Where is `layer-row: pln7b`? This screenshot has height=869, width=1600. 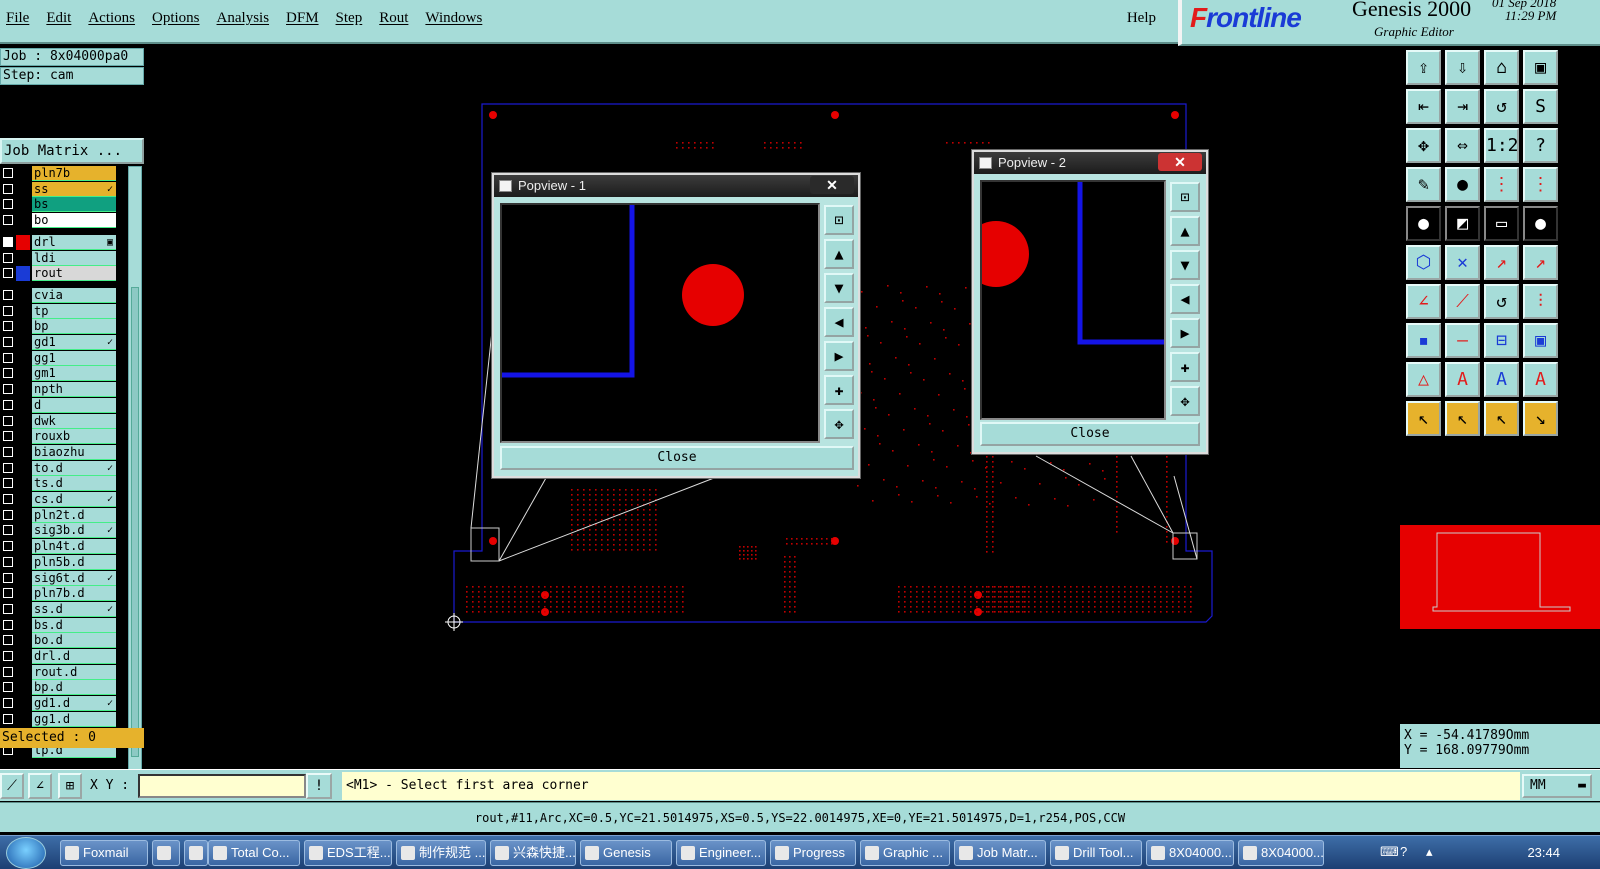
layer-row: pln7b is located at coordinates (58, 173).